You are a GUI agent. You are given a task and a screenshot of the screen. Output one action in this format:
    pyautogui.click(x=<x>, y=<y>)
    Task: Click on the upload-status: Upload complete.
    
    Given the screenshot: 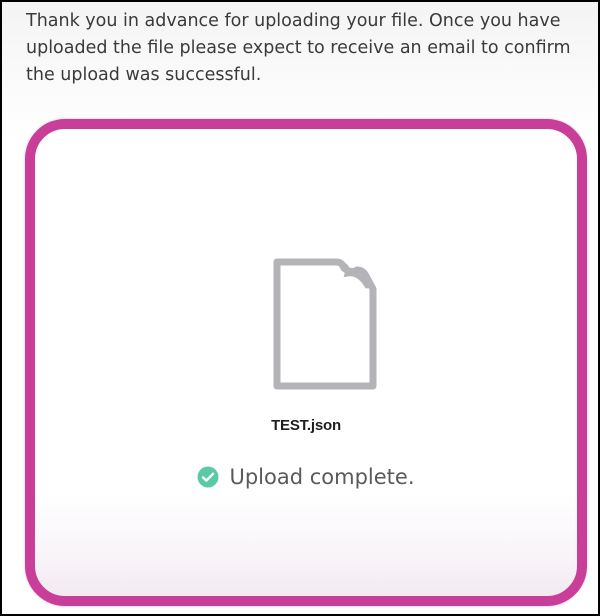 What is the action you would take?
    pyautogui.click(x=306, y=479)
    